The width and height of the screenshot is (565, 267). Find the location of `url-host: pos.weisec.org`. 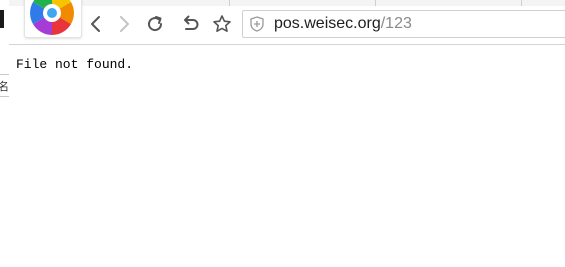

url-host: pos.weisec.org is located at coordinates (327, 23).